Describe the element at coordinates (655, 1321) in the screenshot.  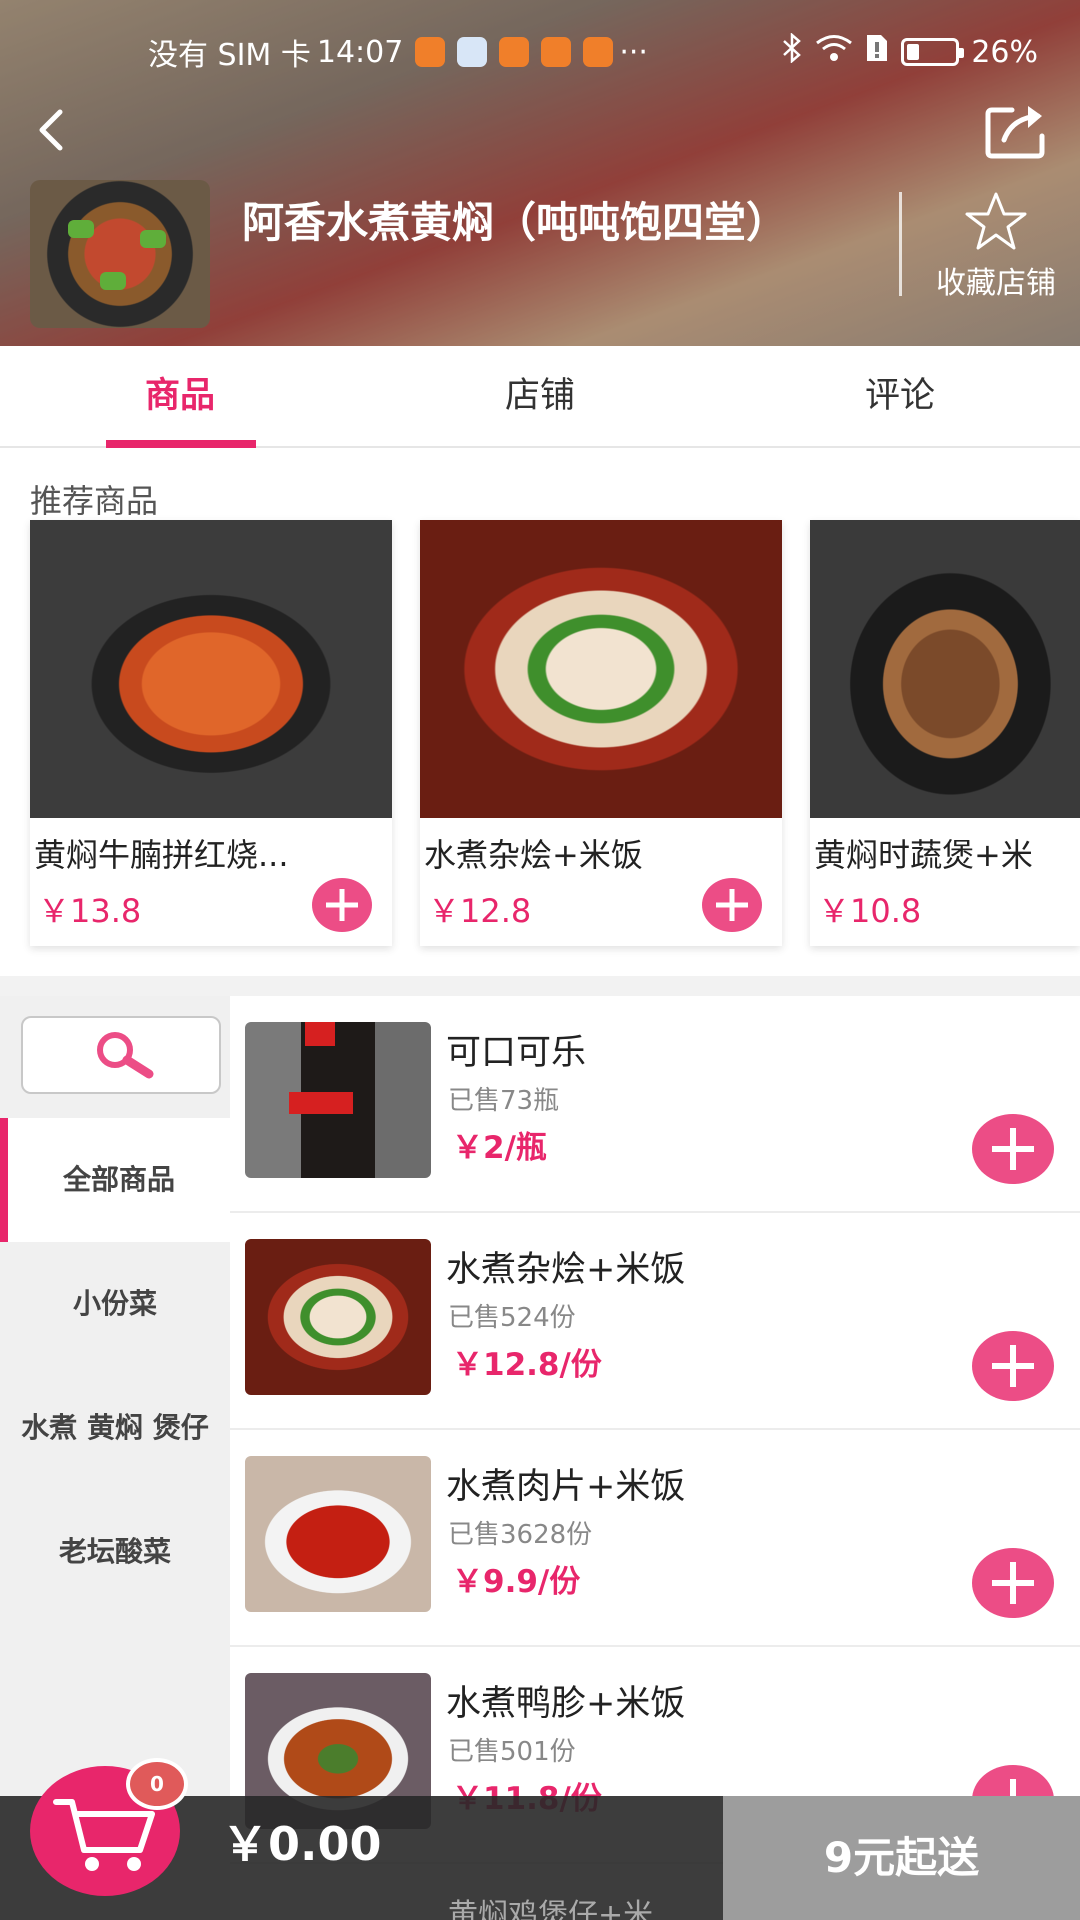
I see `list-item: 水煮杂烩+米饭 已售524份 ￥12.8/份` at that location.